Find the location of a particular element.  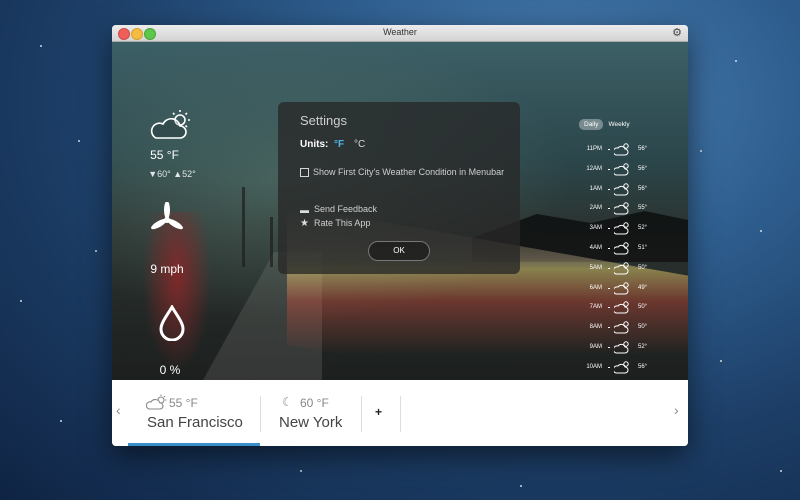

water-drop-icon is located at coordinates (172, 323).